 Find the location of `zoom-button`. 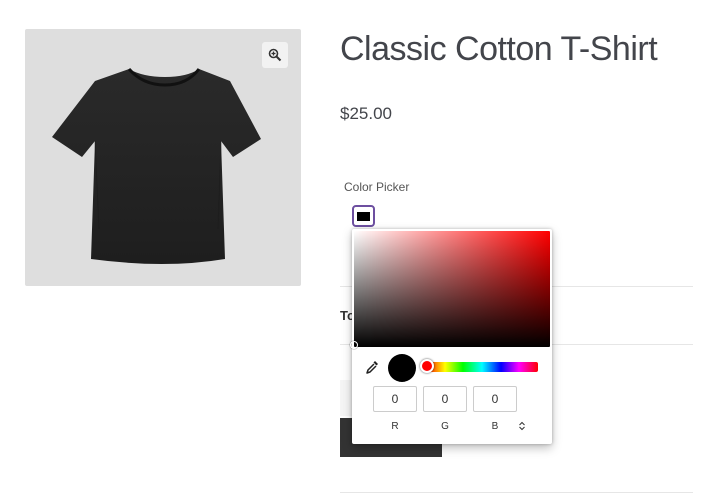

zoom-button is located at coordinates (275, 55).